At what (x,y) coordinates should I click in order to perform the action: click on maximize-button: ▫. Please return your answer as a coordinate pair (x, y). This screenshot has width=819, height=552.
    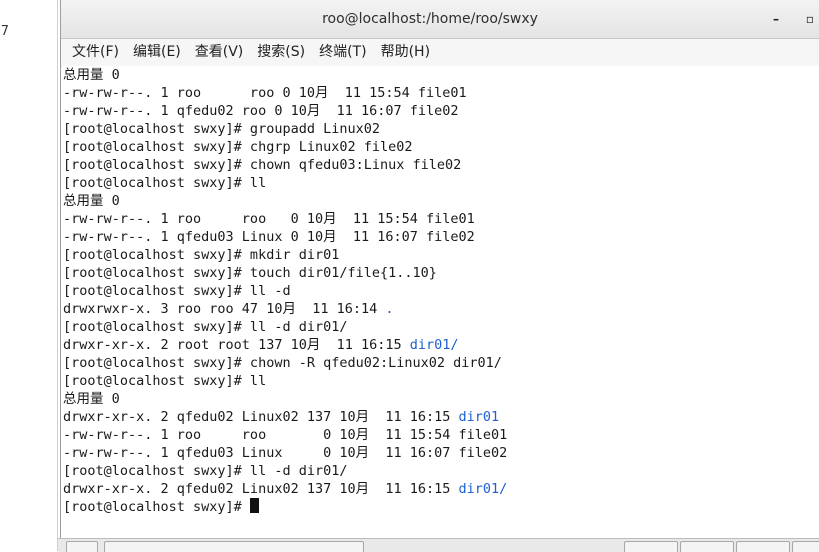
    Looking at the image, I should click on (810, 19).